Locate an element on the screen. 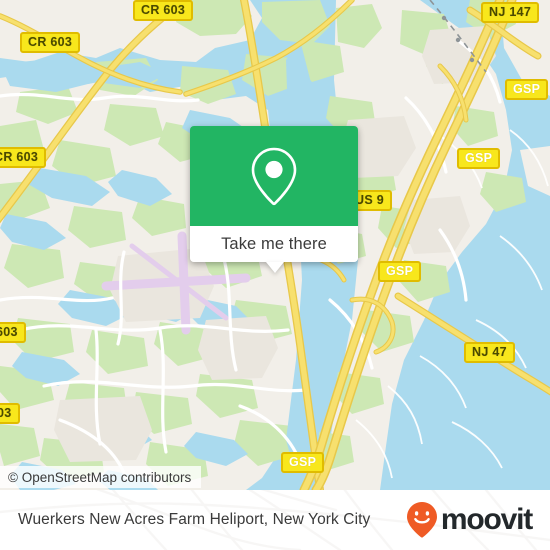 This screenshot has height=550, width=550. road-shield: 603 is located at coordinates (13, 332).